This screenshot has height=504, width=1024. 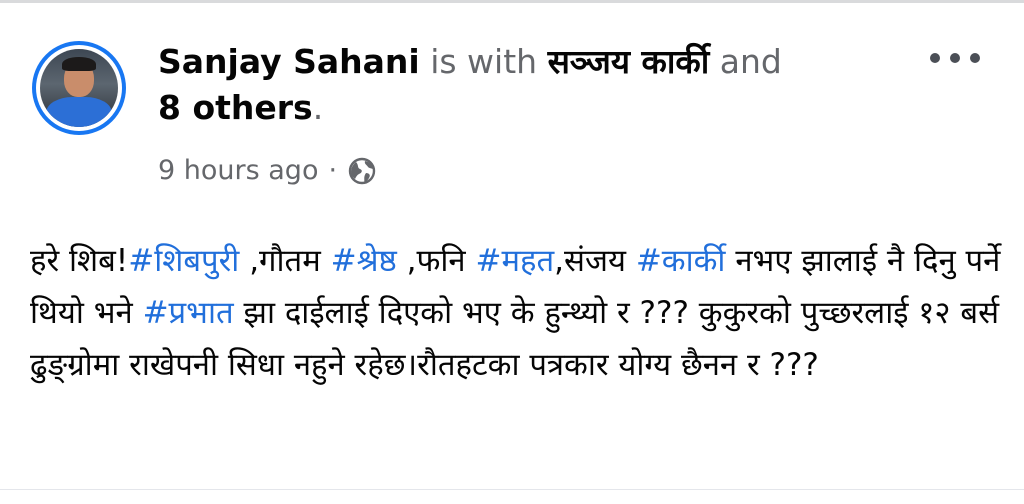 What do you see at coordinates (238, 171) in the screenshot?
I see `timestamp-link: 9 hours ago` at bounding box center [238, 171].